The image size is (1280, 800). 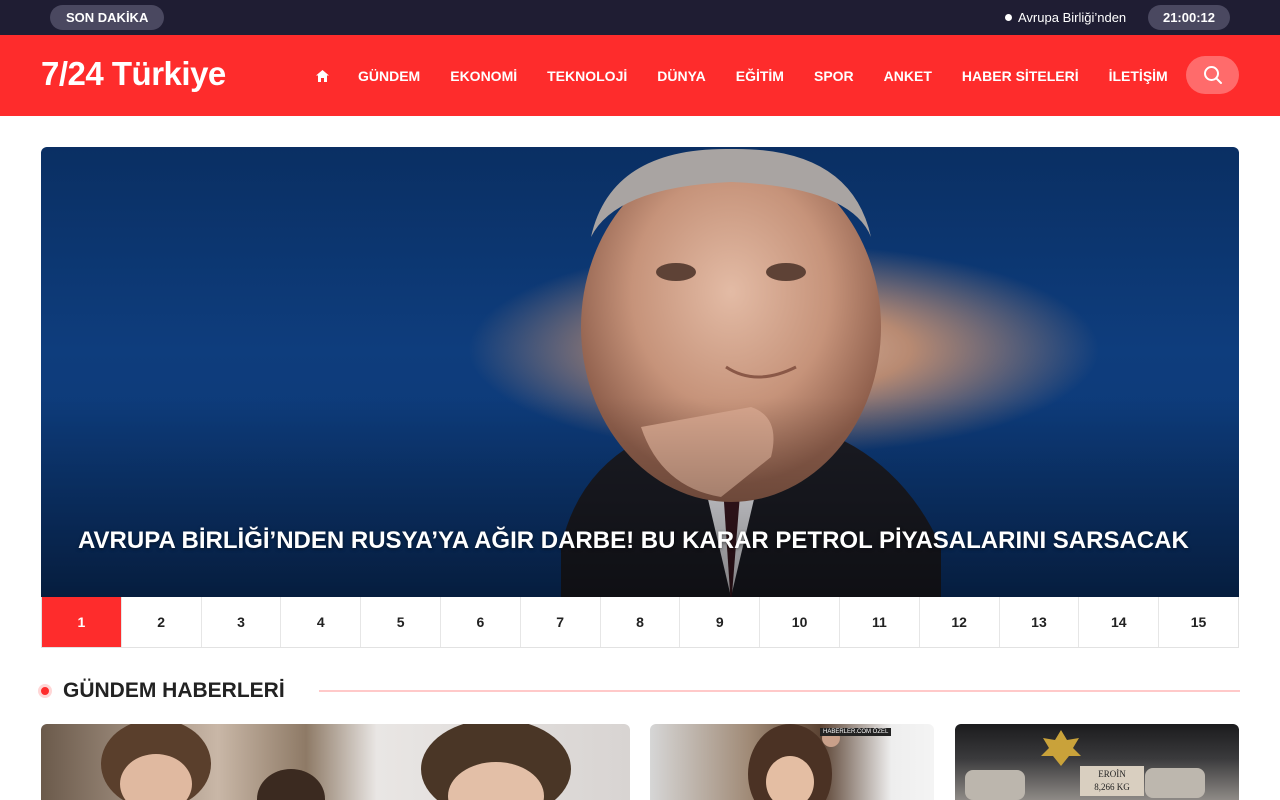 What do you see at coordinates (389, 76) in the screenshot?
I see `nav-item-gundem: GÜNDEM` at bounding box center [389, 76].